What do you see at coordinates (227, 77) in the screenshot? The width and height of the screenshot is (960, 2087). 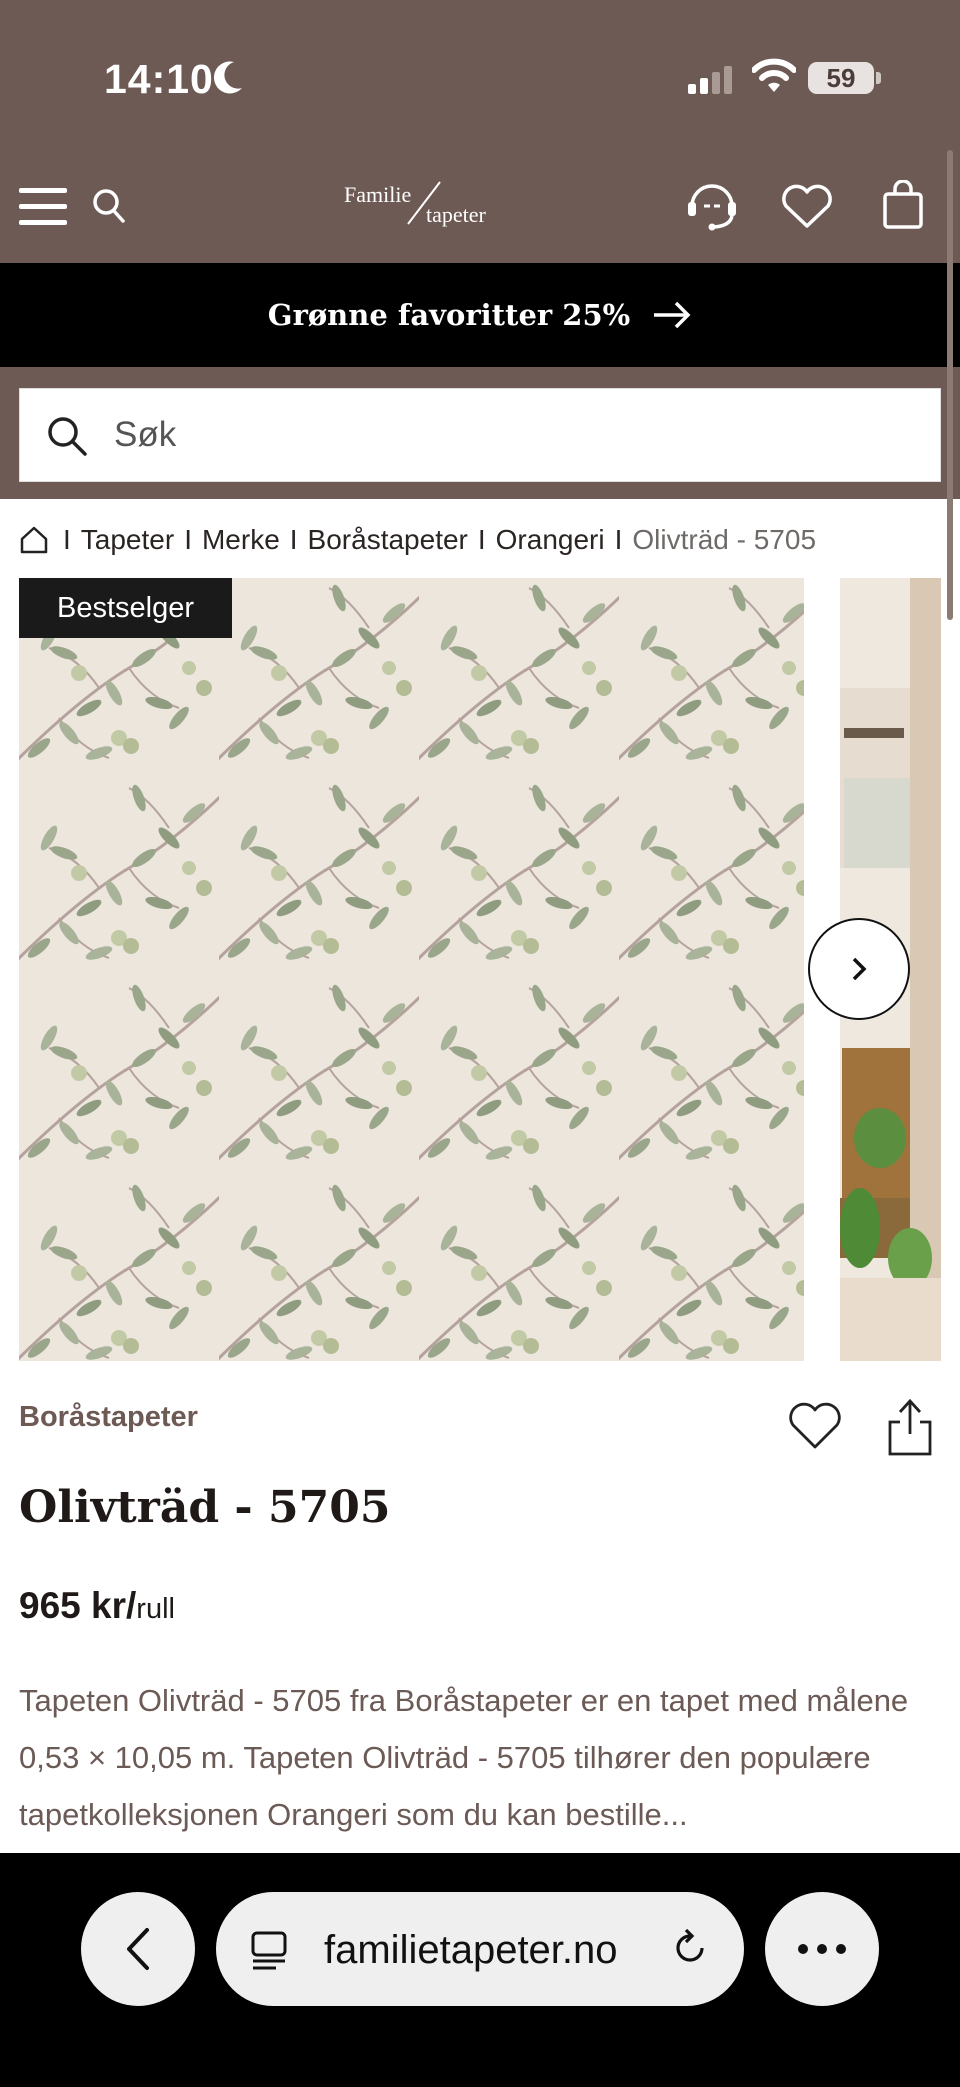 I see `moon-icon` at bounding box center [227, 77].